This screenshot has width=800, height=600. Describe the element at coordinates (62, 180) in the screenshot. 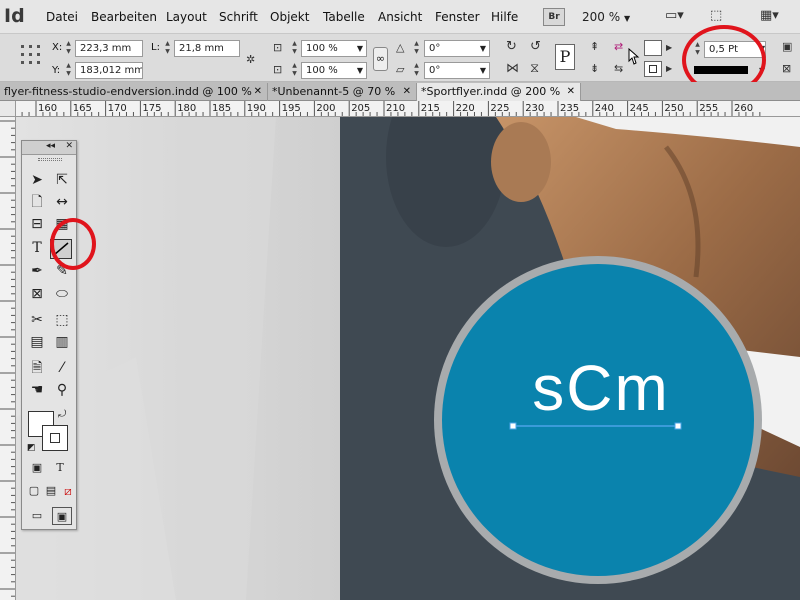

I see `direct-selection-tool-icon: ⇱` at that location.